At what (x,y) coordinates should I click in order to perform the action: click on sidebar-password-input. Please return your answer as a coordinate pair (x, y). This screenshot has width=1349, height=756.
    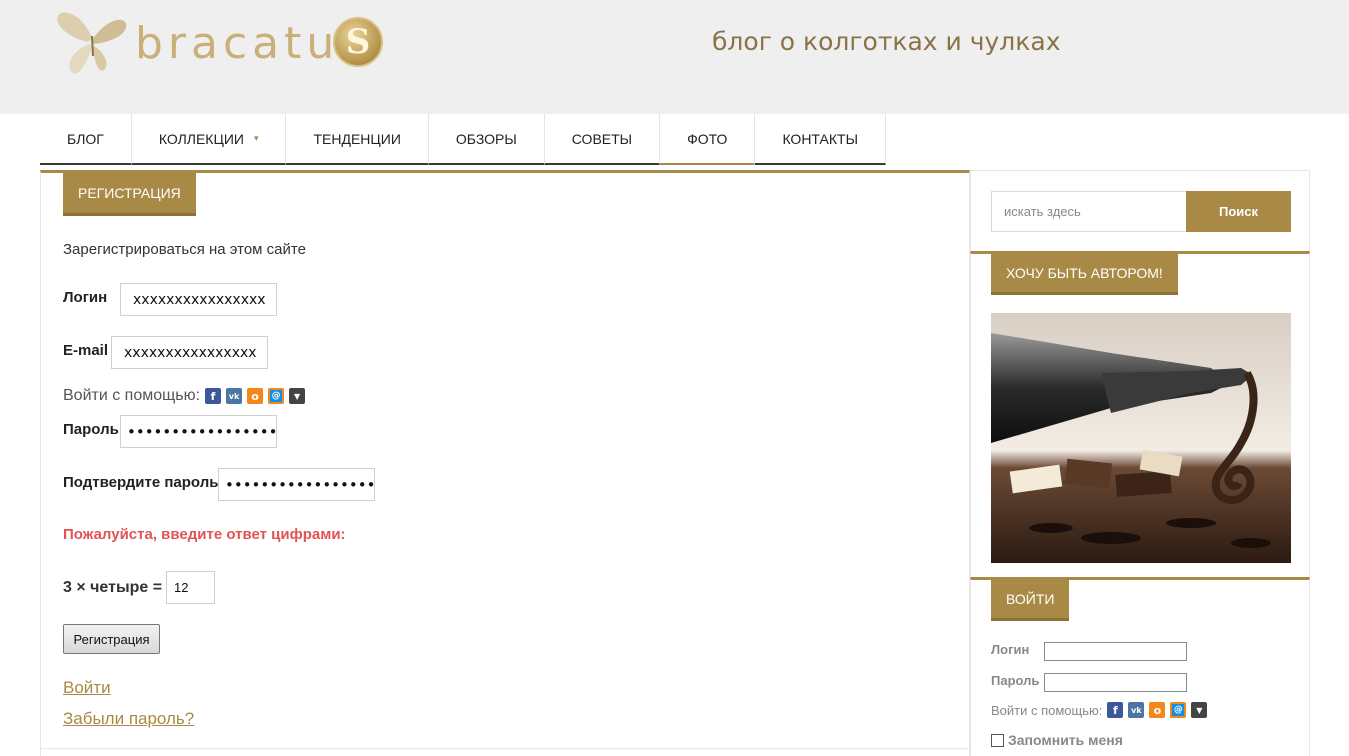
    Looking at the image, I should click on (1115, 682).